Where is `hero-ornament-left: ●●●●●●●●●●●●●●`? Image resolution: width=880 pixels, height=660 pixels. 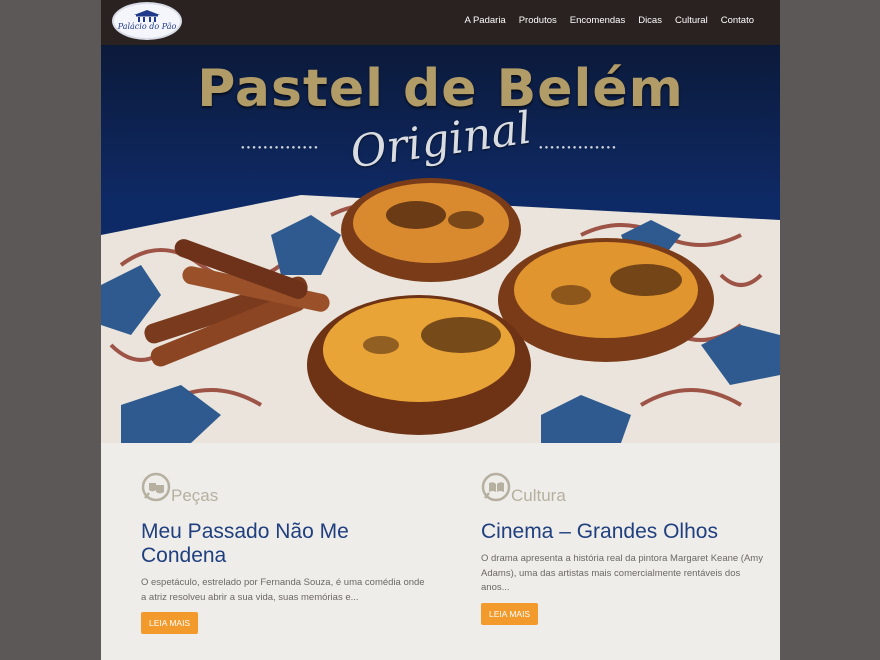 hero-ornament-left: ●●●●●●●●●●●●●● is located at coordinates (280, 148).